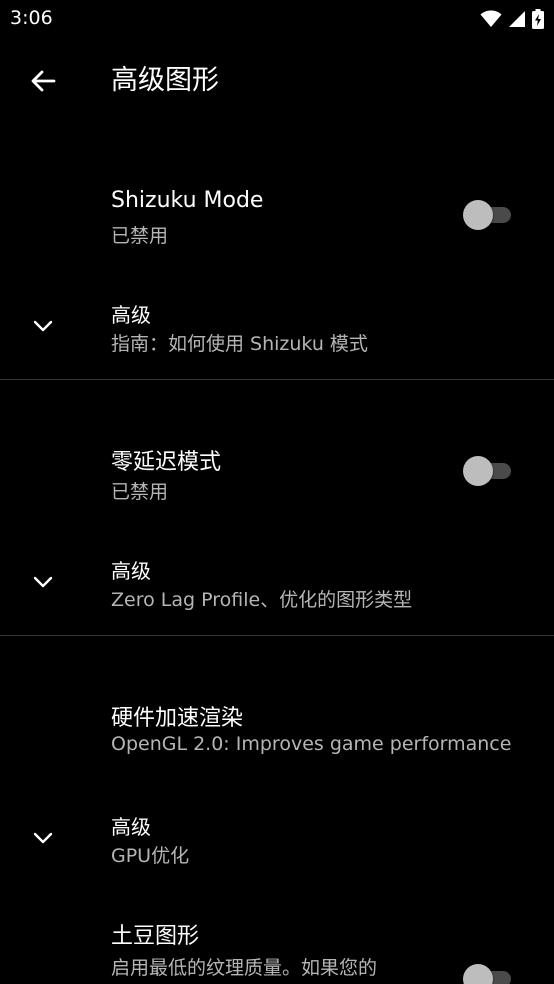 This screenshot has height=984, width=554. I want to click on hardware-advanced-subtitle: GPU优化, so click(150, 856).